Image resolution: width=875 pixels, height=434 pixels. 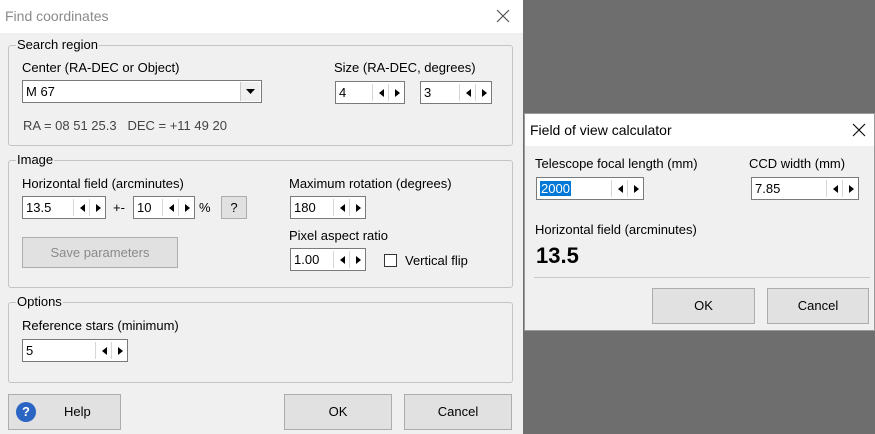 I want to click on group-legend: Options, so click(x=39, y=302).